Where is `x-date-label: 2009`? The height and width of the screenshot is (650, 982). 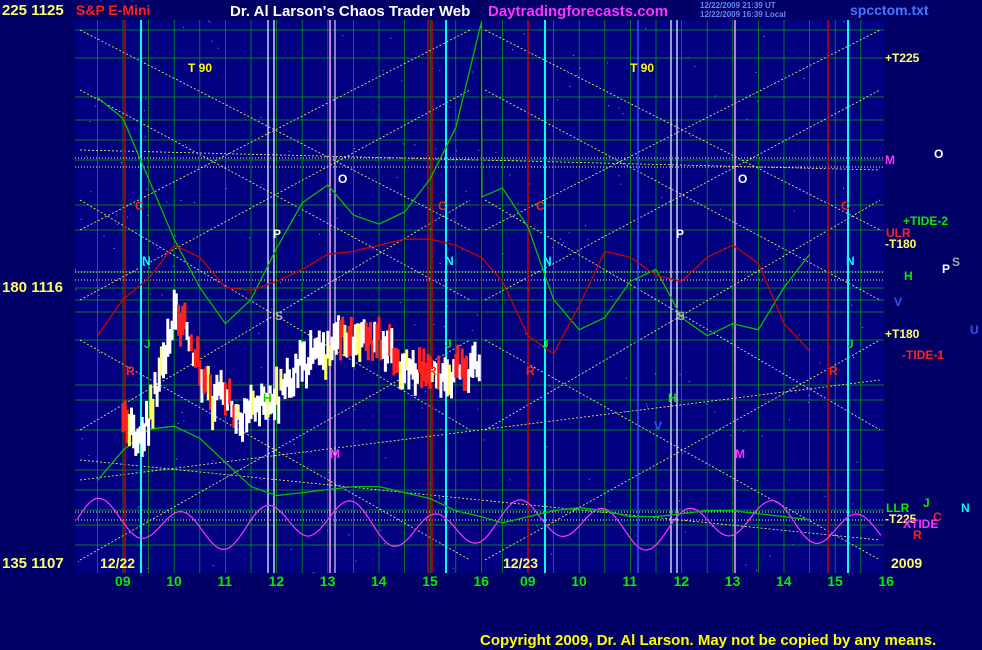
x-date-label: 2009 is located at coordinates (906, 563).